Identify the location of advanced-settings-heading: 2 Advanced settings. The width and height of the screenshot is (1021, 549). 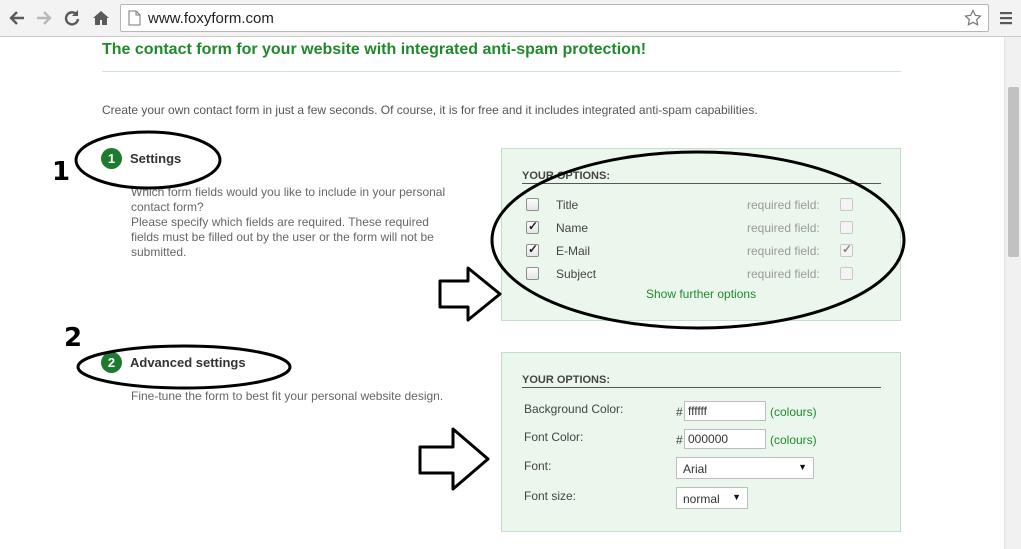
(173, 362).